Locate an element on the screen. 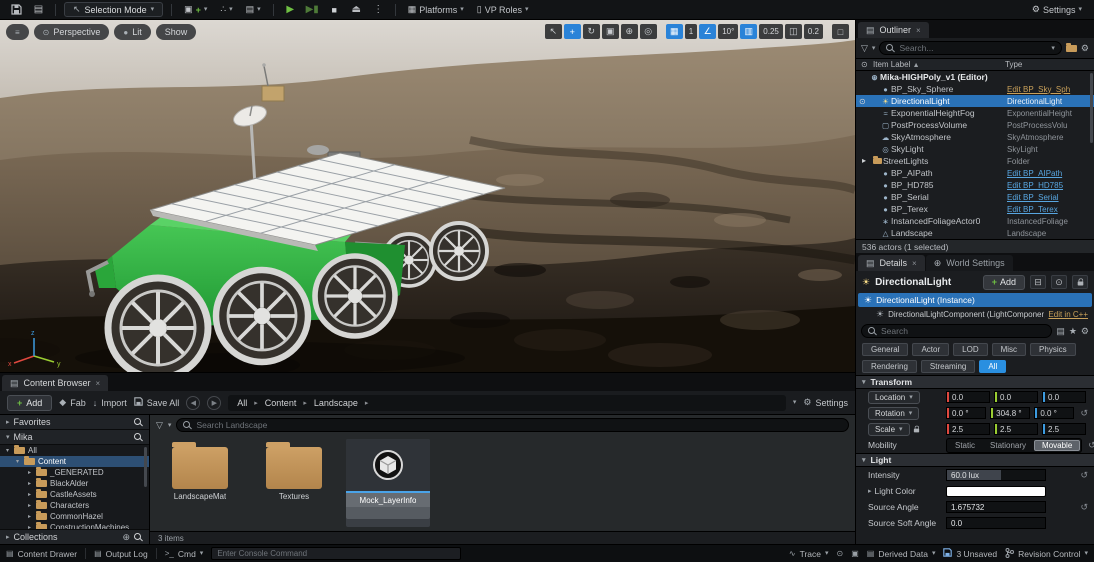 The height and width of the screenshot is (562, 1094). type-column: Type is located at coordinates (1047, 64).